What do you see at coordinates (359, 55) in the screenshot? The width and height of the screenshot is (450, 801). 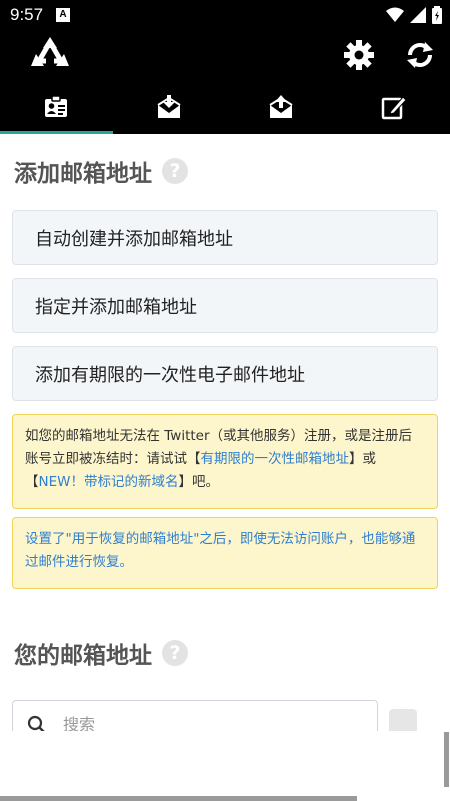 I see `gear-icon` at bounding box center [359, 55].